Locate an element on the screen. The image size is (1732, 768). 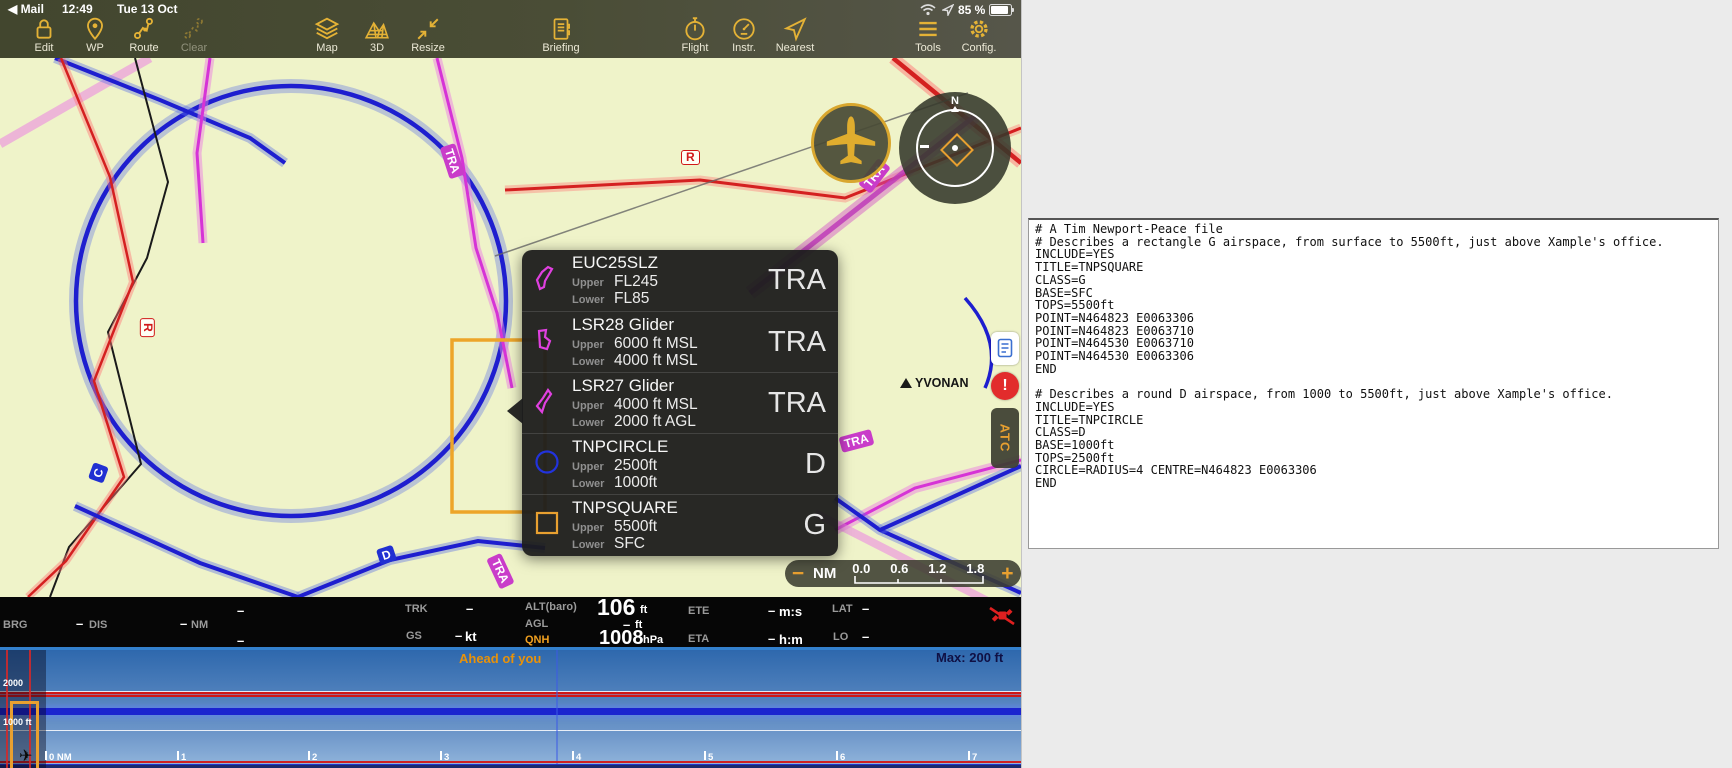
compass-center-dot is located at coordinates (955, 148).